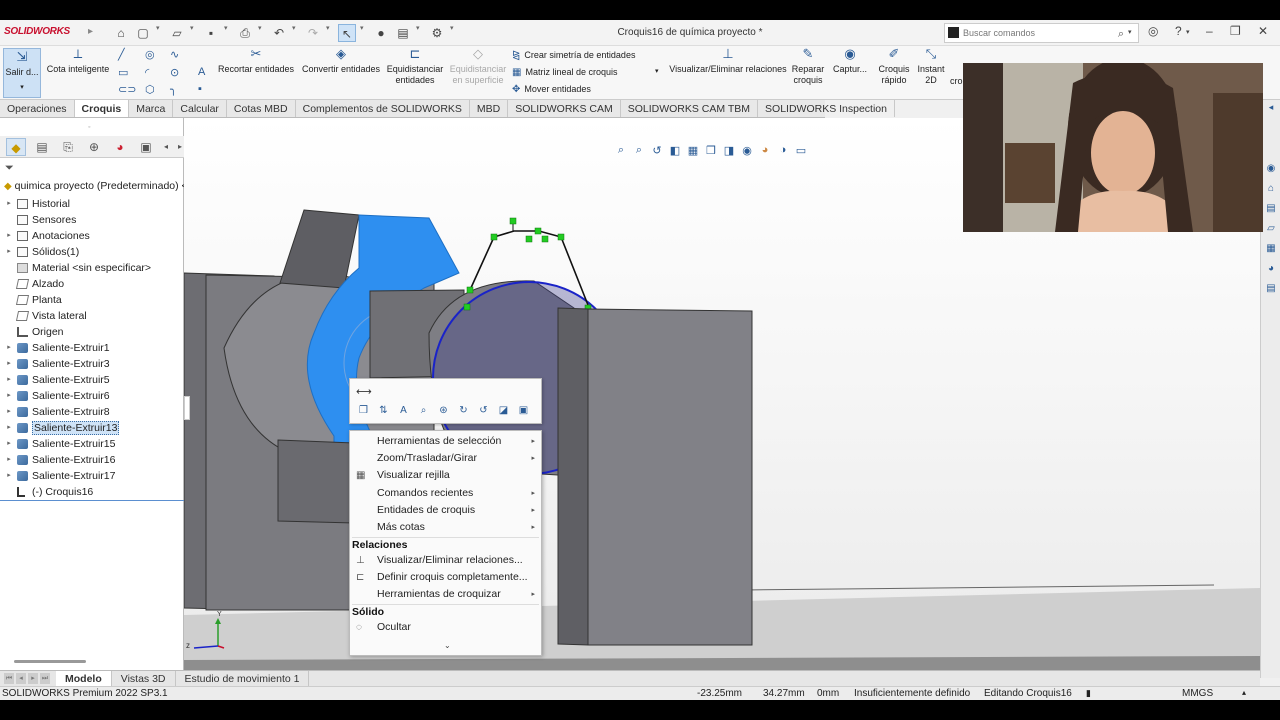 The width and height of the screenshot is (1280, 720). Describe the element at coordinates (657, 71) in the screenshot. I see `pattern-dropdown-arrow-icon: ▾` at that location.